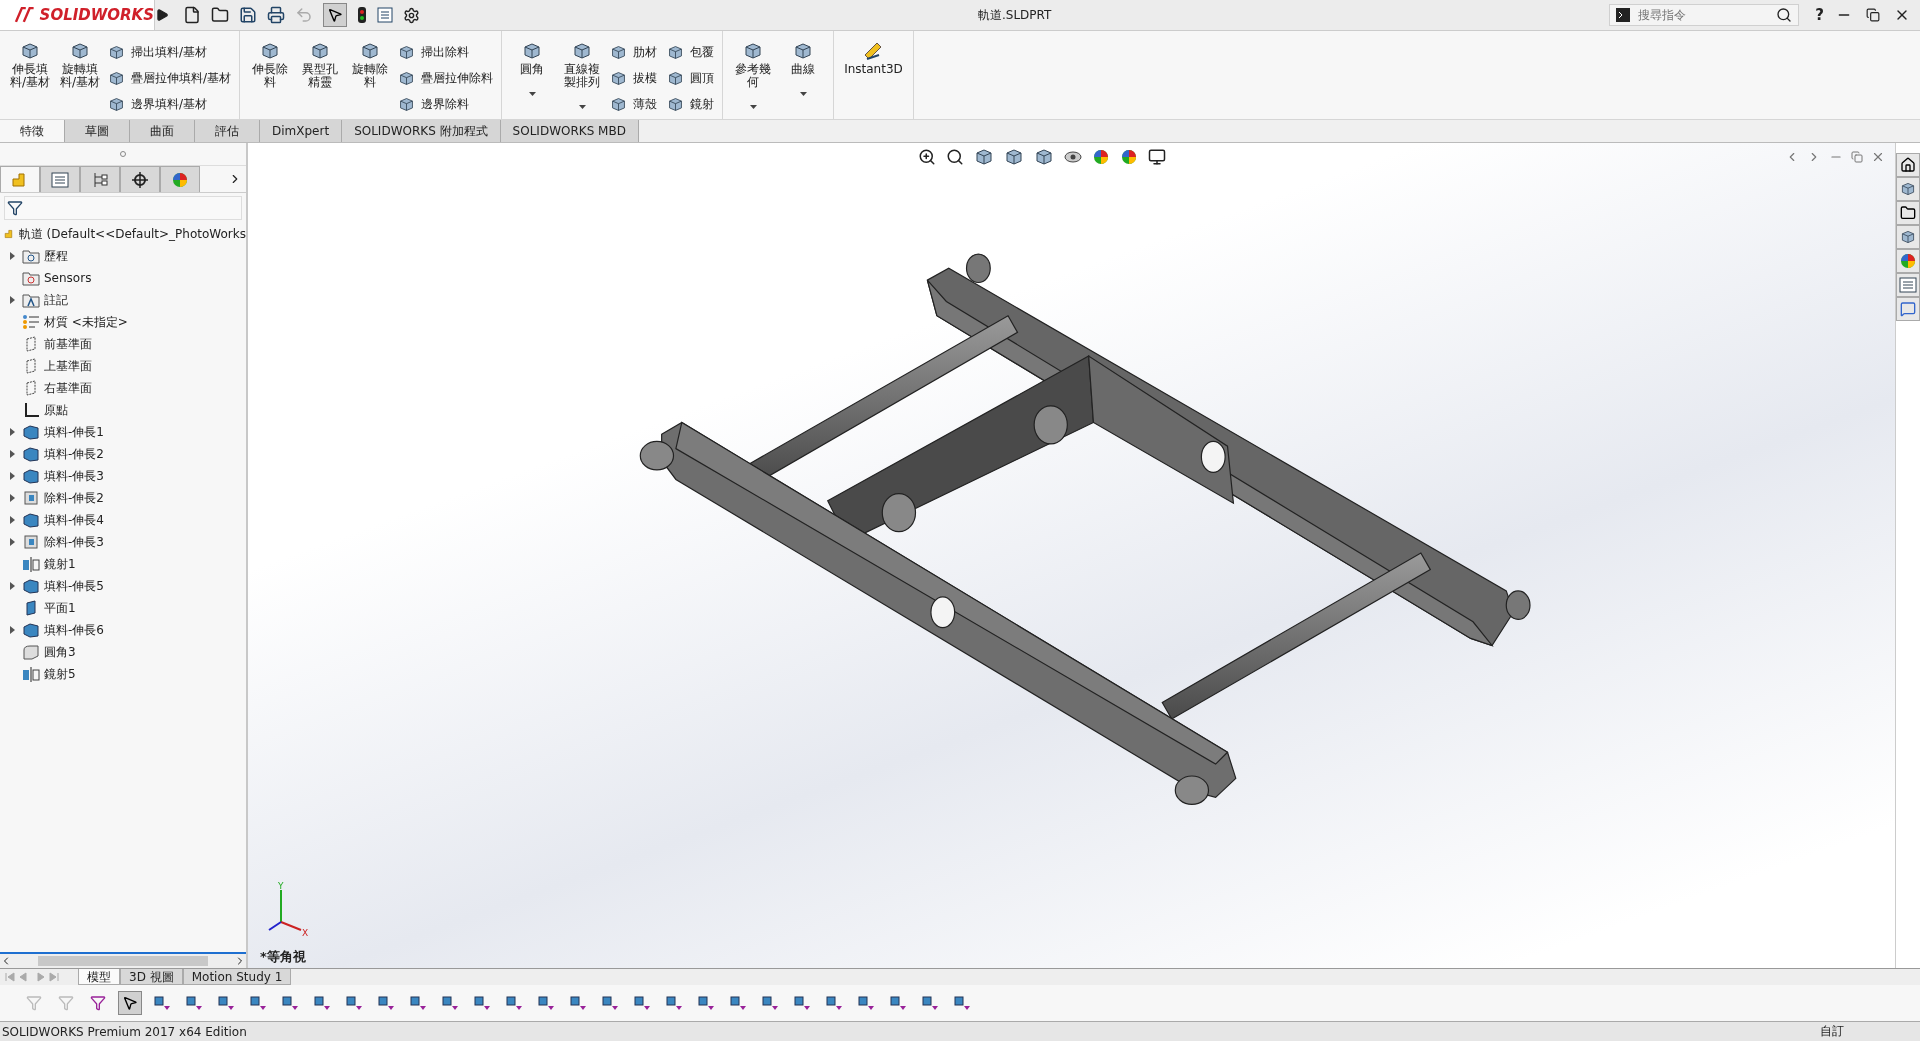 This screenshot has height=1041, width=1920. Describe the element at coordinates (411, 15) in the screenshot. I see `settings-icon` at that location.